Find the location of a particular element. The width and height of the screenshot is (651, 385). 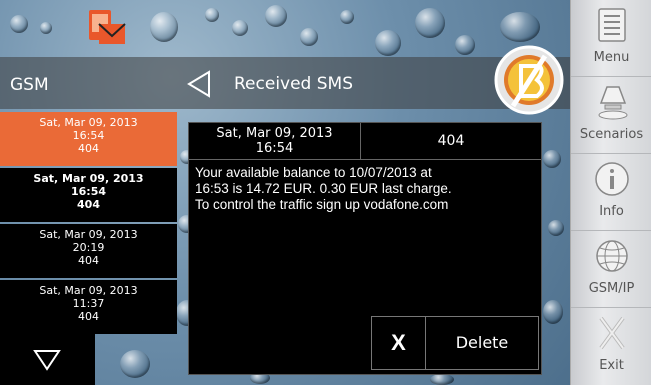

detail-sender-number: 404 is located at coordinates (451, 141).